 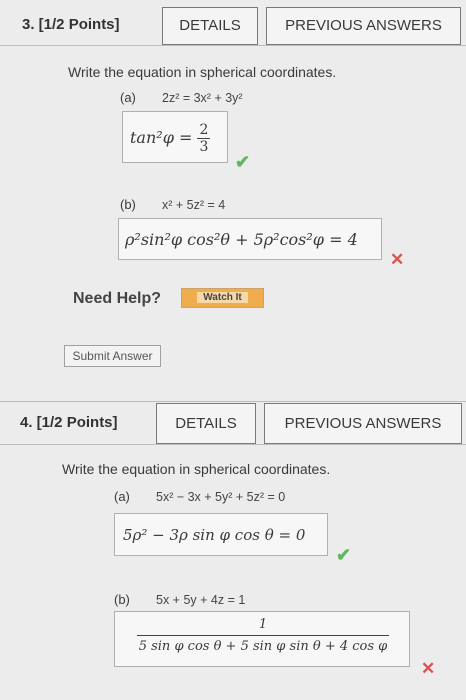 What do you see at coordinates (233, 45) in the screenshot?
I see `q3-divider` at bounding box center [233, 45].